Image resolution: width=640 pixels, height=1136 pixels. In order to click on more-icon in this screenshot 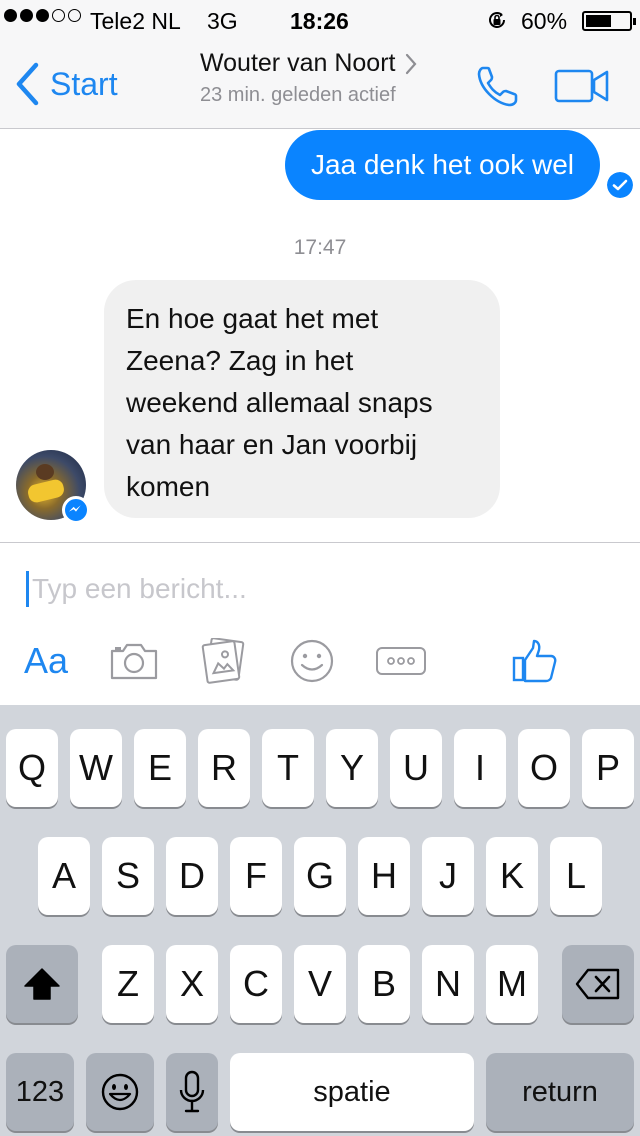, I will do `click(401, 661)`.